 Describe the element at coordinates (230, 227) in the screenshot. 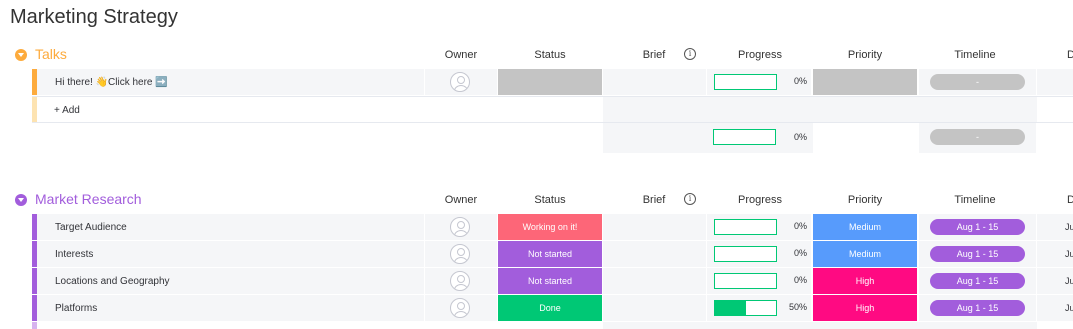

I see `name-cell: Target Audience` at that location.